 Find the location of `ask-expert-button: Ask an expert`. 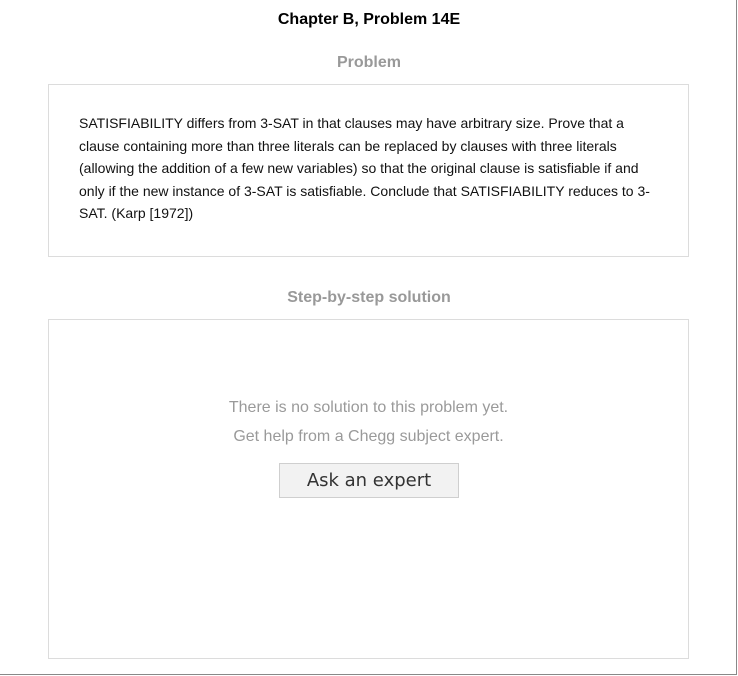

ask-expert-button: Ask an expert is located at coordinates (369, 480).